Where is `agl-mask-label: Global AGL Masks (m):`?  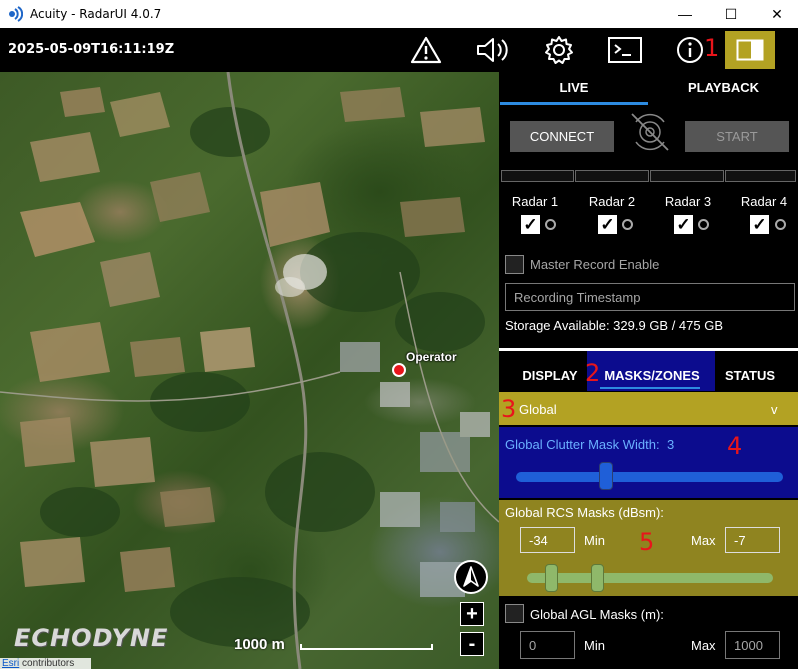
agl-mask-label: Global AGL Masks (m): is located at coordinates (597, 614).